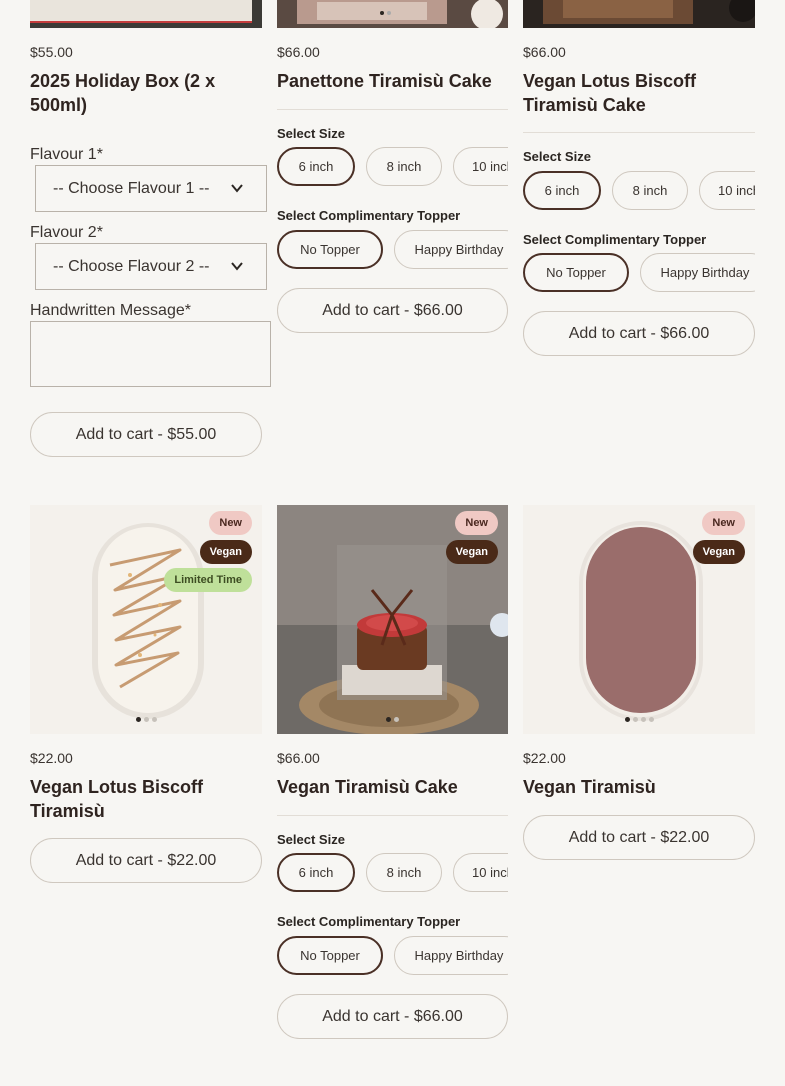 The width and height of the screenshot is (785, 1086). What do you see at coordinates (146, 14) in the screenshot?
I see `product-image-holiday-box` at bounding box center [146, 14].